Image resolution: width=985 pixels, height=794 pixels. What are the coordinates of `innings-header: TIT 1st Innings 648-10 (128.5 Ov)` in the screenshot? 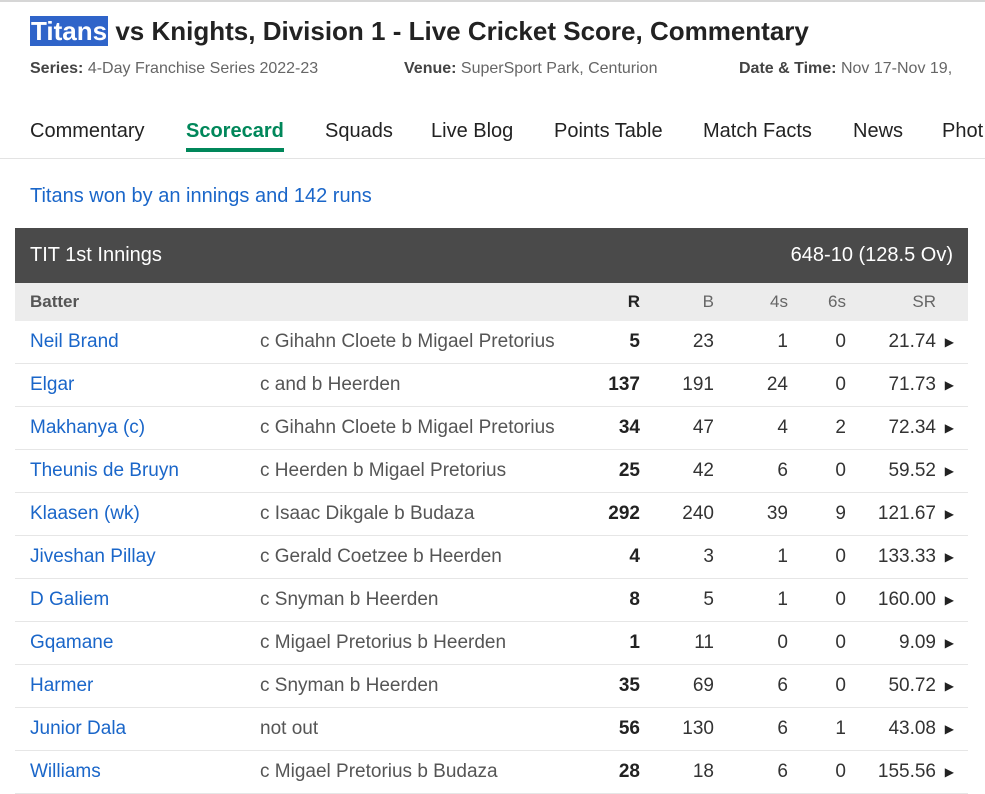 It's located at (491, 255).